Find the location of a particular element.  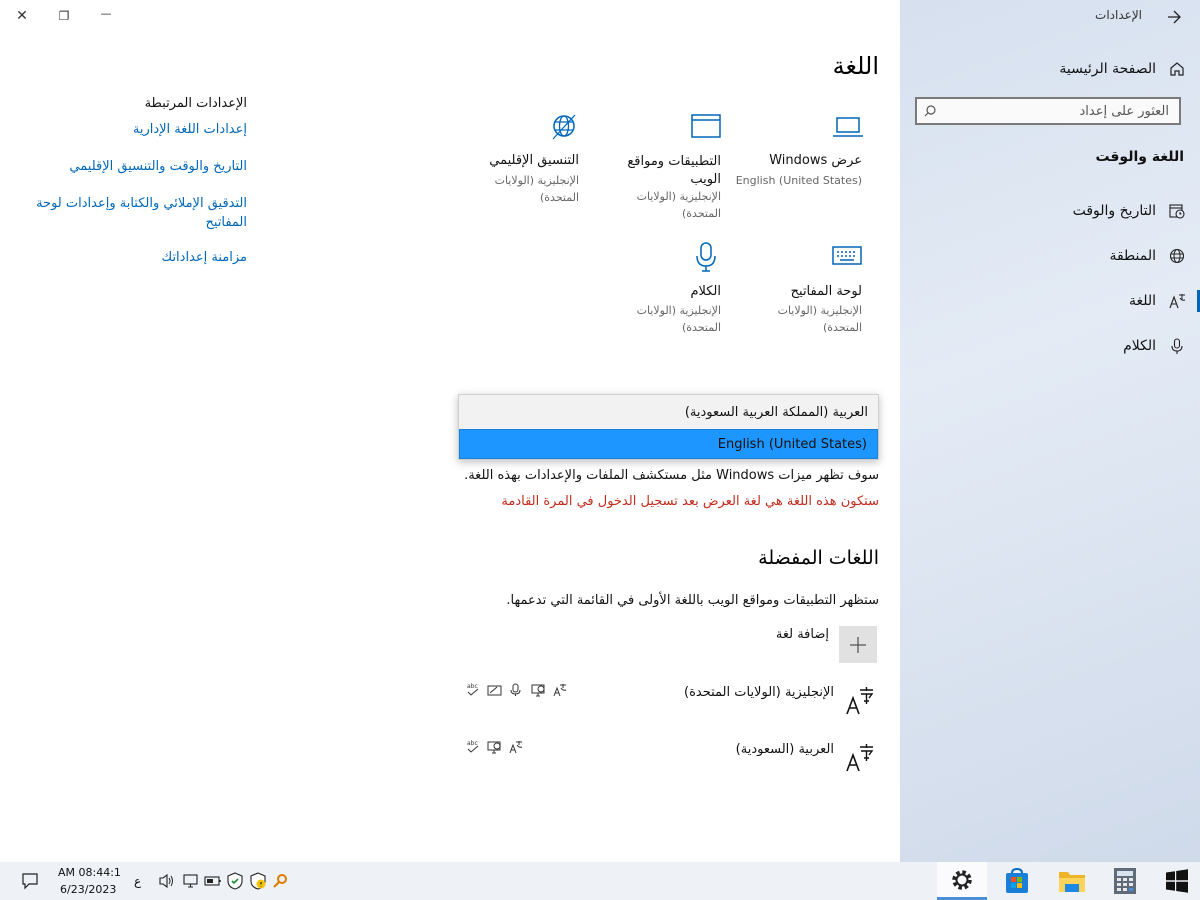

windows-logo-icon is located at coordinates (1177, 881).